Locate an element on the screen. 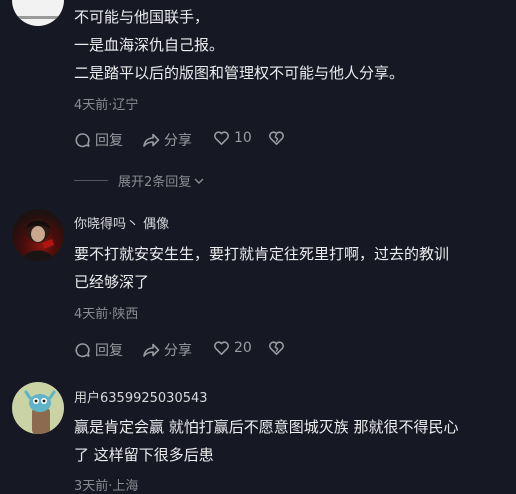 Image resolution: width=516 pixels, height=494 pixels. comment-text-line: 要不打就安安生生，要打就肯定往死里打啊，过去的教训 is located at coordinates (262, 254).